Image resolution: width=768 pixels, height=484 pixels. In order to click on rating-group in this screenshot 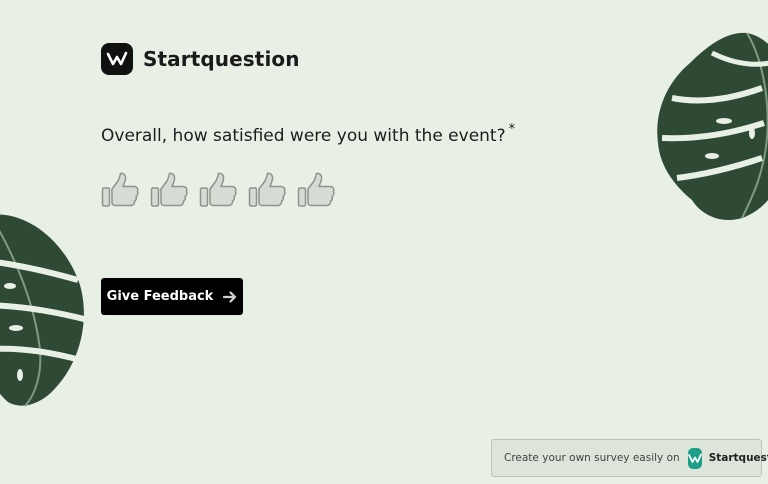, I will do `click(218, 191)`.